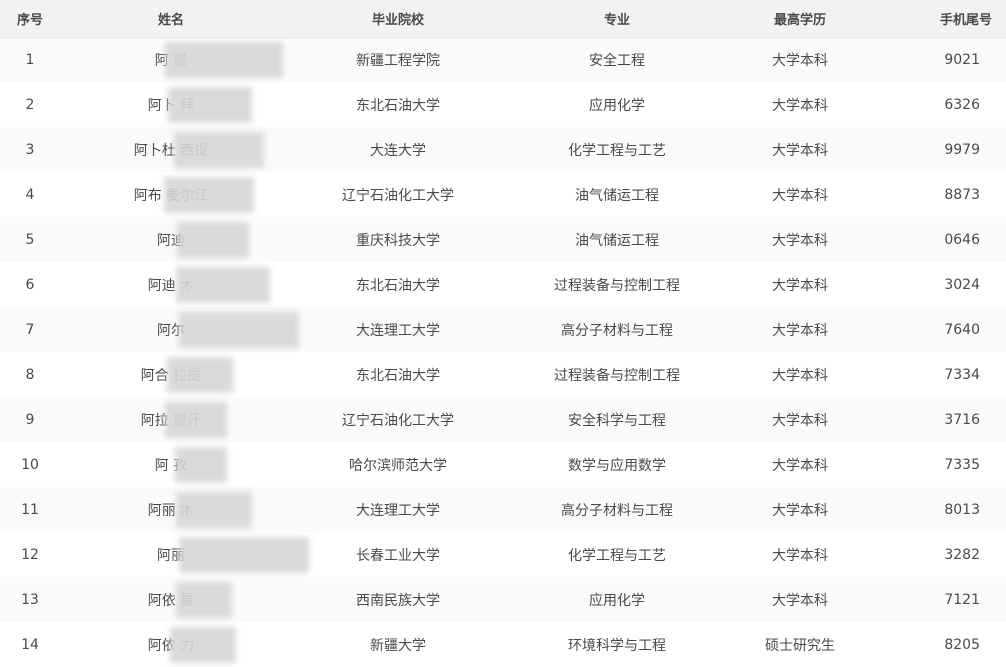 This screenshot has width=1006, height=667. I want to click on row-school: 哈尔滨师范大学, so click(398, 465).